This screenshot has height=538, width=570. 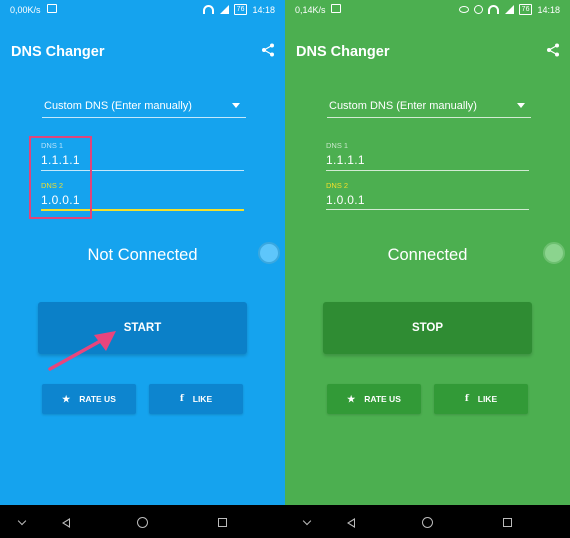 What do you see at coordinates (142, 255) in the screenshot?
I see `connection-status: Not Connected` at bounding box center [142, 255].